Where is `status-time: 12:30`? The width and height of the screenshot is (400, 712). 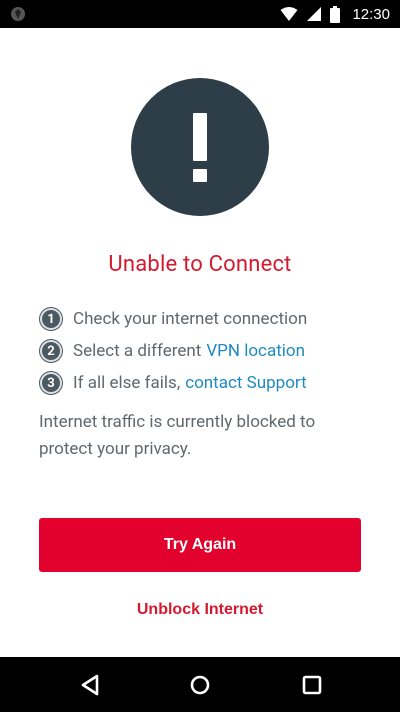 status-time: 12:30 is located at coordinates (371, 14).